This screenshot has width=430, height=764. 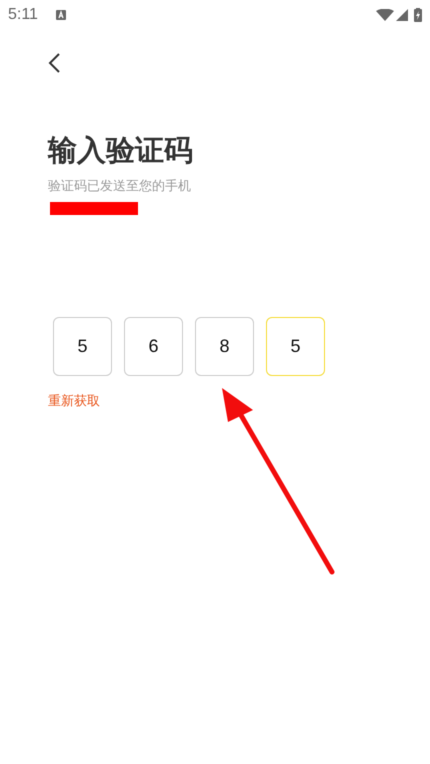 I want to click on wifi-icon, so click(x=385, y=15).